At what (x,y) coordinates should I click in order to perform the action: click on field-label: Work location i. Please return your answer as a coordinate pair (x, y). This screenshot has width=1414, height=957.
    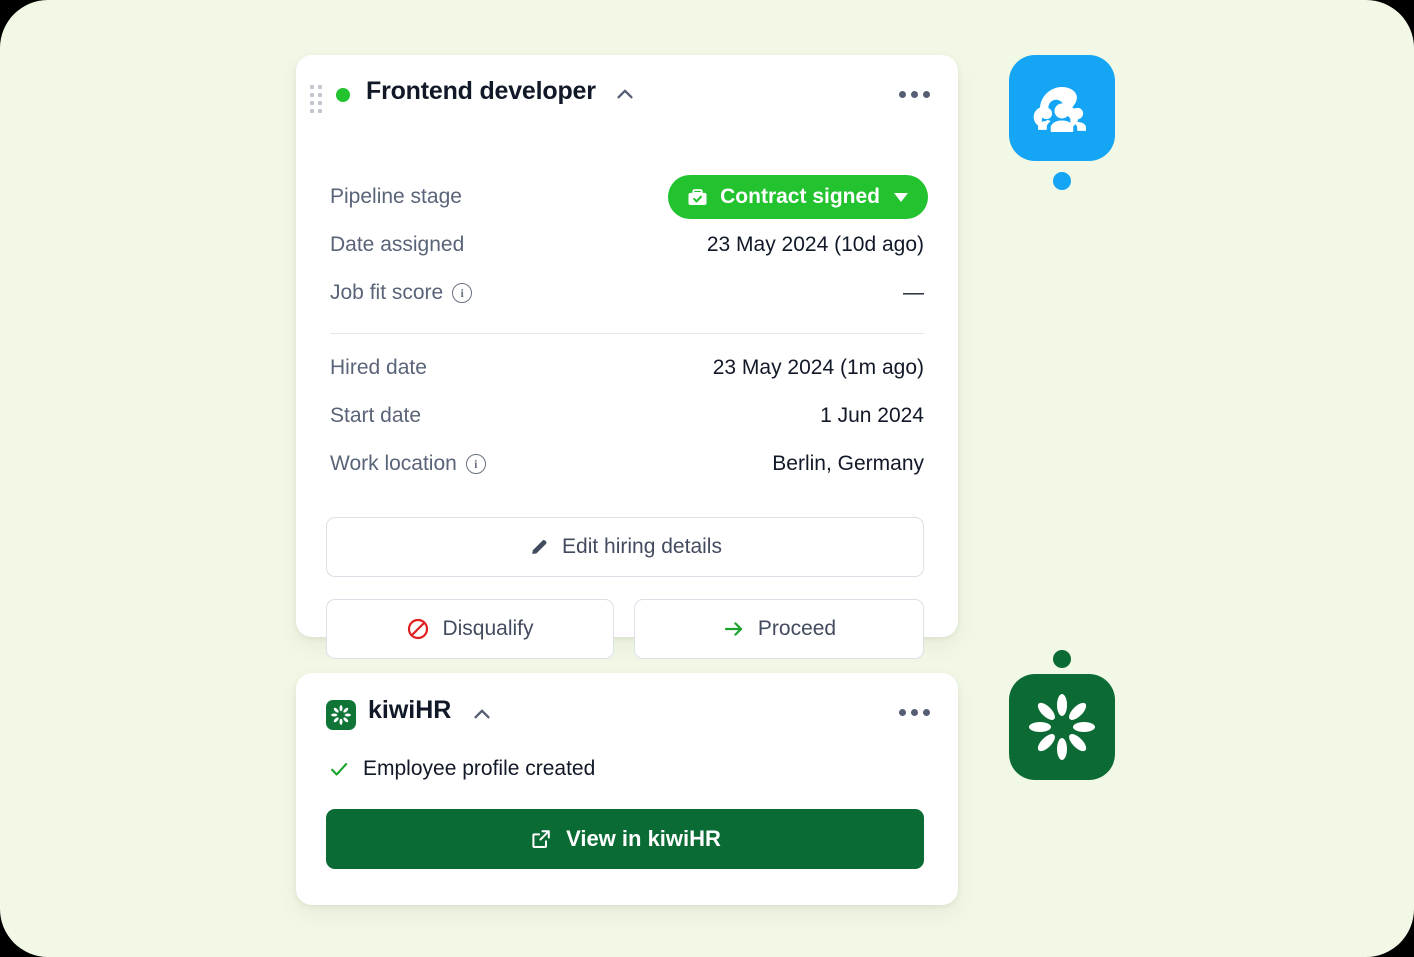
    Looking at the image, I should click on (408, 464).